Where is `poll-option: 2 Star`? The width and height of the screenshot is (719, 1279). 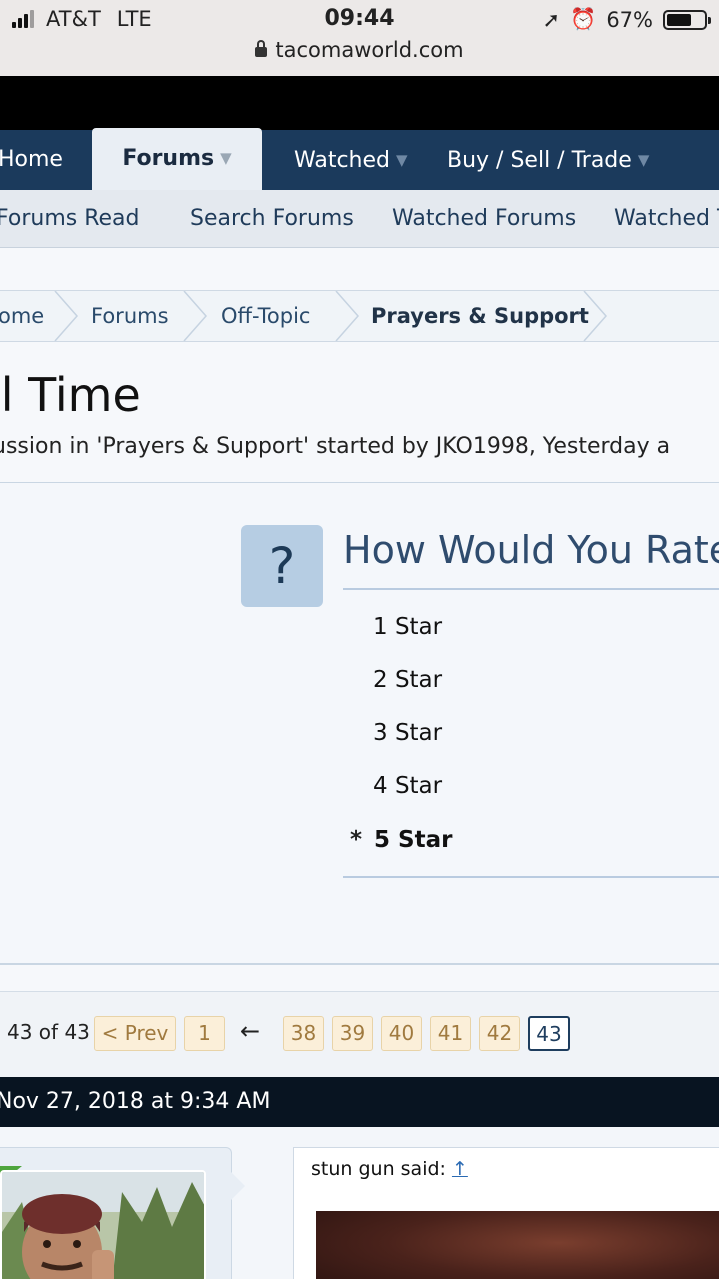
poll-option: 2 Star is located at coordinates (408, 680).